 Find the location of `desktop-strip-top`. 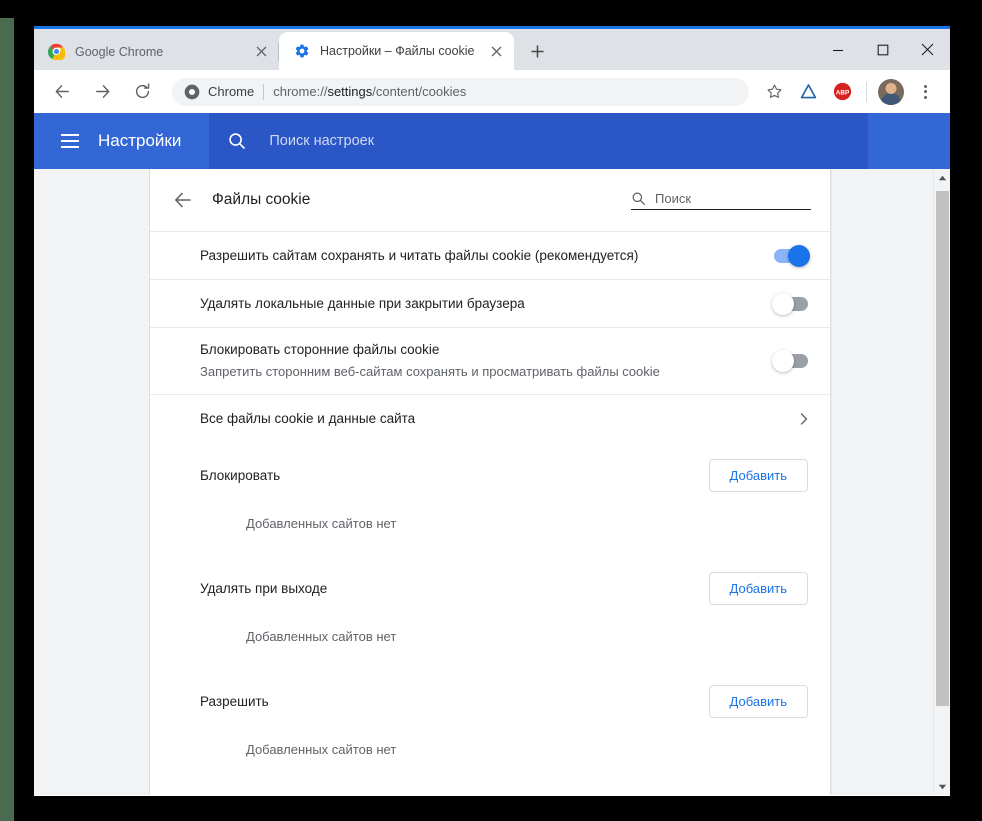

desktop-strip-top is located at coordinates (7, 9).